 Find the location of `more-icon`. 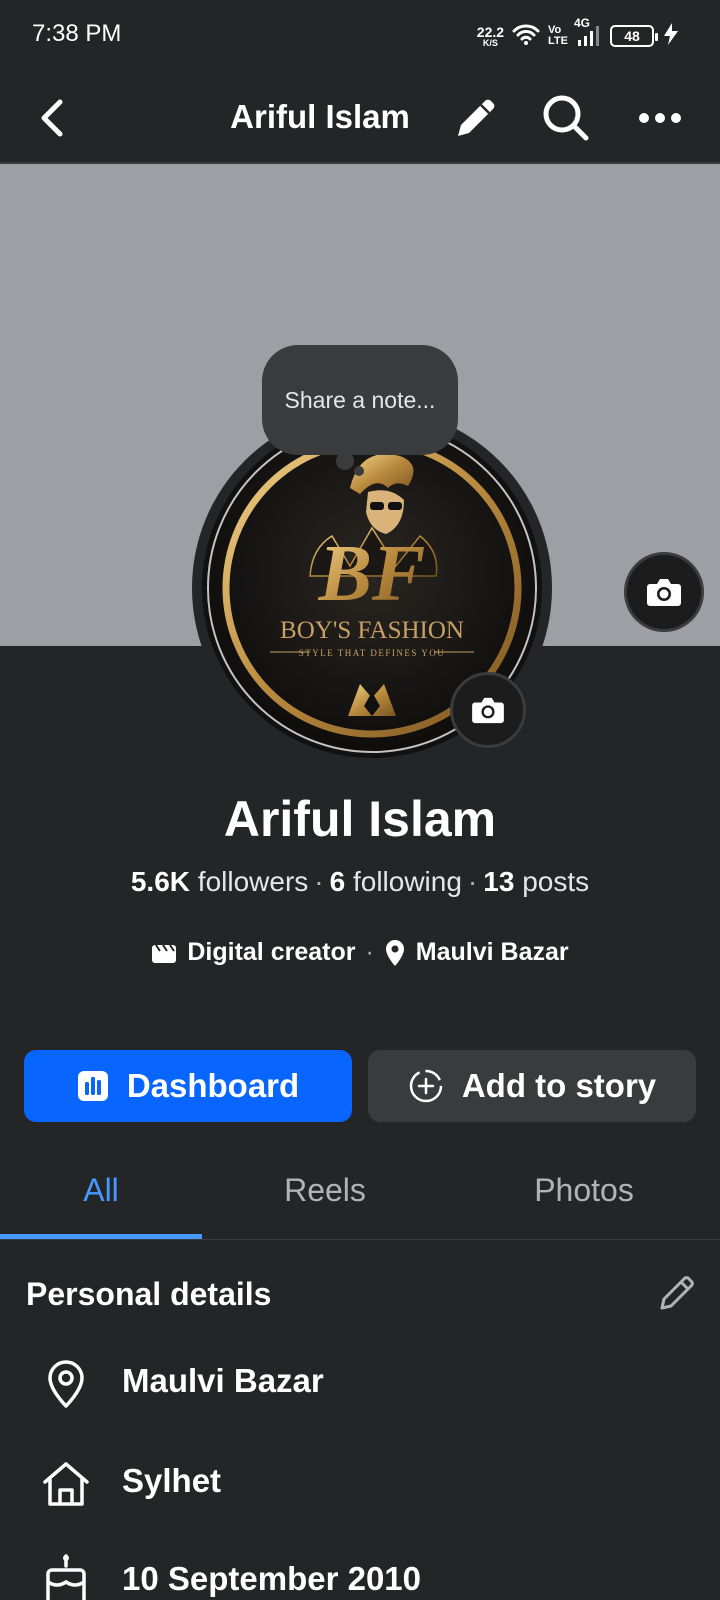

more-icon is located at coordinates (660, 118).